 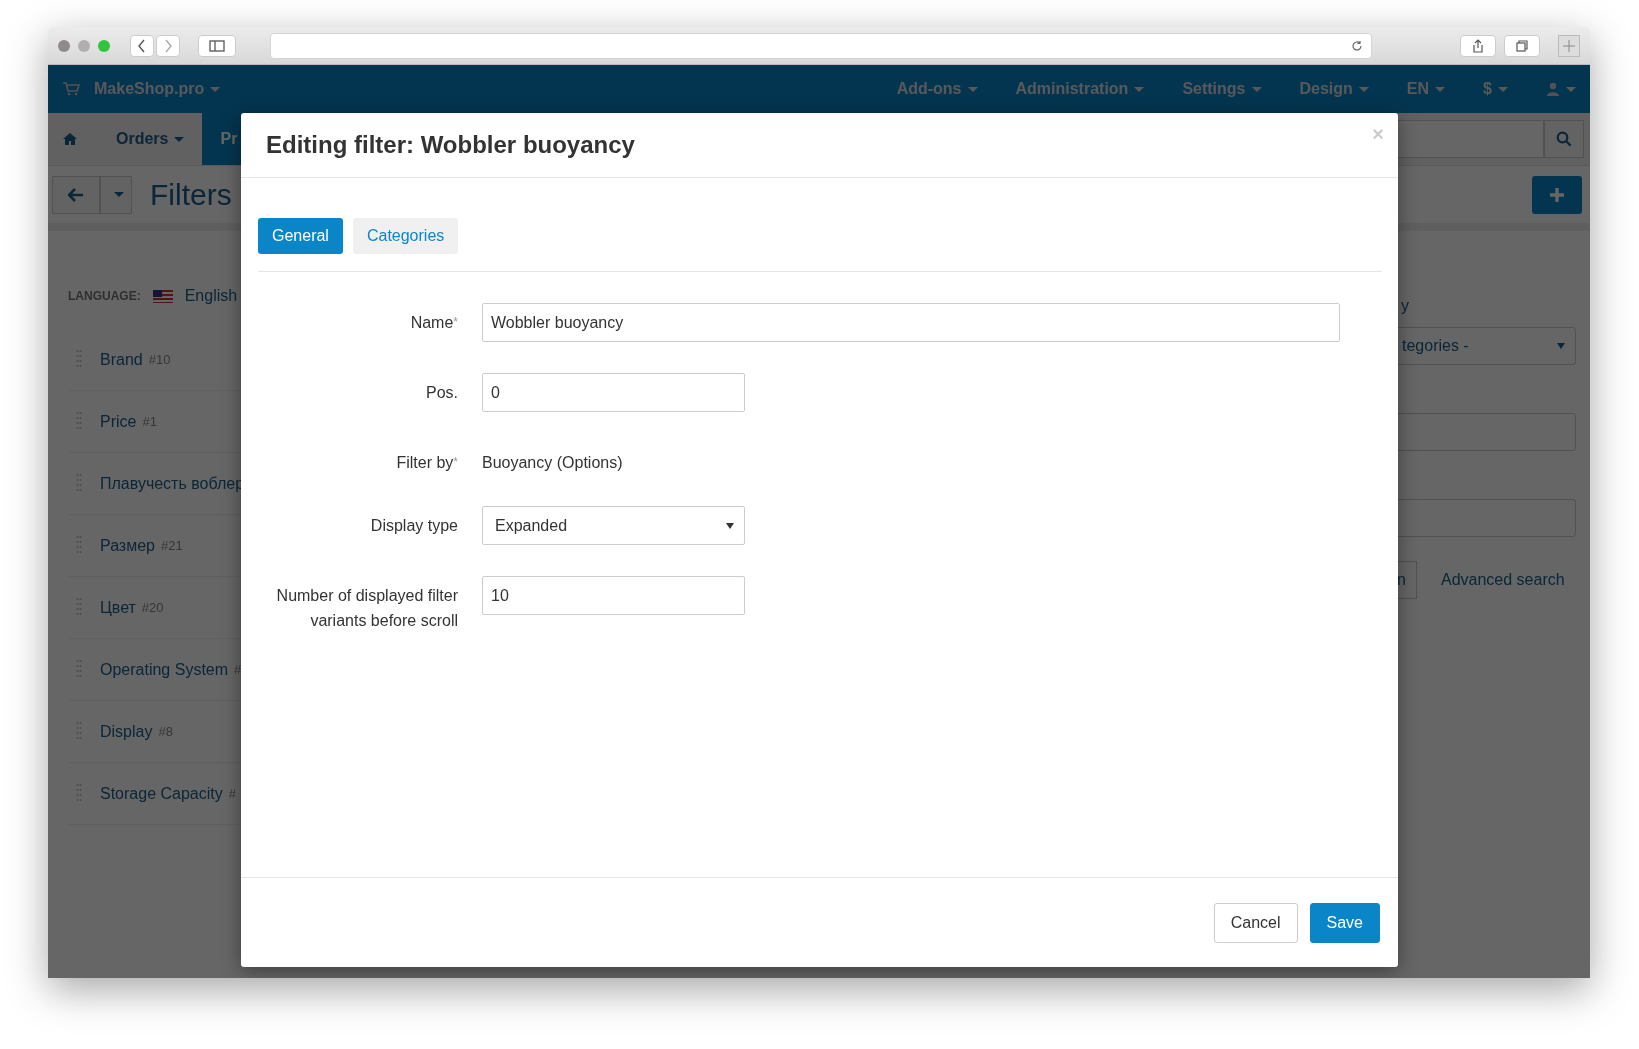 What do you see at coordinates (1255, 922) in the screenshot?
I see `cancel-button: Cancel` at bounding box center [1255, 922].